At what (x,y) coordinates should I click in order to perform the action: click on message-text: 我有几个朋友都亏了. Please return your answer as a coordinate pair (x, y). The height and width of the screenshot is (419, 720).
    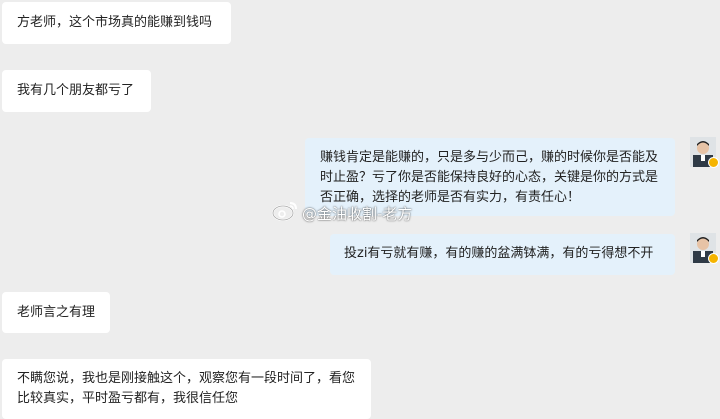
    Looking at the image, I should click on (76, 90).